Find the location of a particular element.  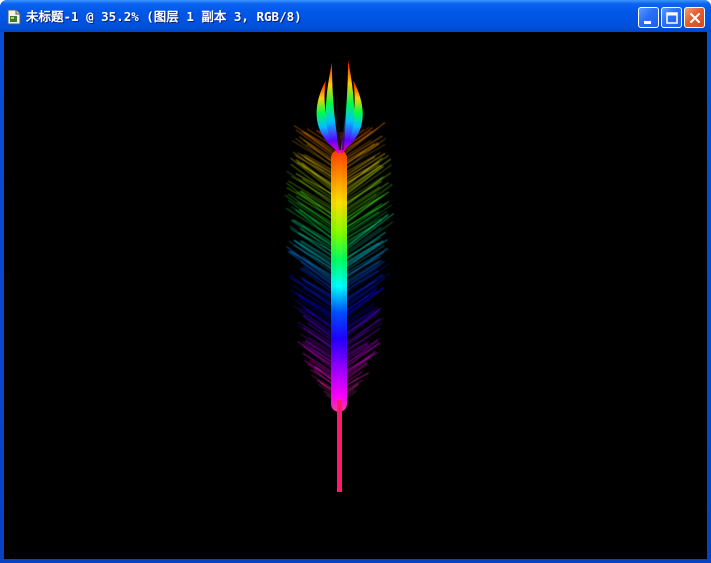

window-title: 未标题-1 @ 35.2% (图层 1 副本 3, RGB/8) is located at coordinates (164, 16).